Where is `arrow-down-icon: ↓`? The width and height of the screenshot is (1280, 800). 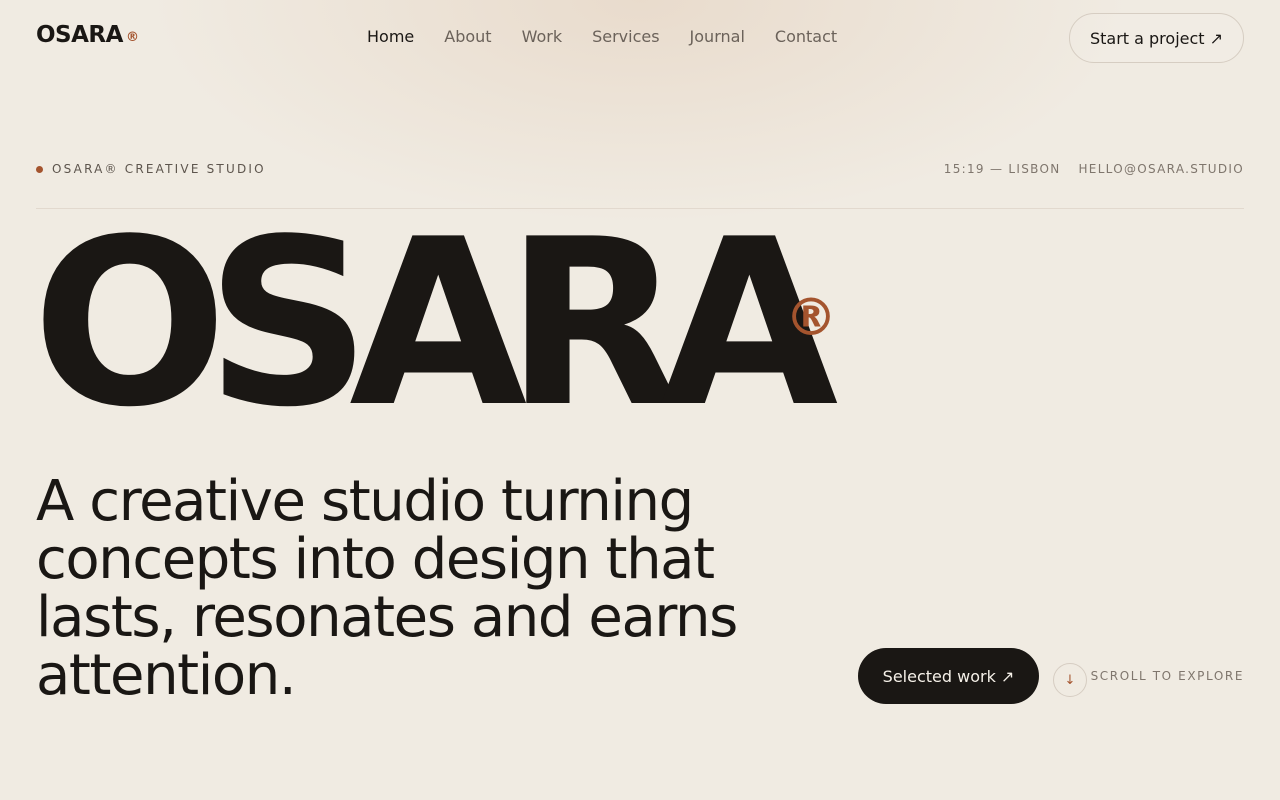 arrow-down-icon: ↓ is located at coordinates (1070, 680).